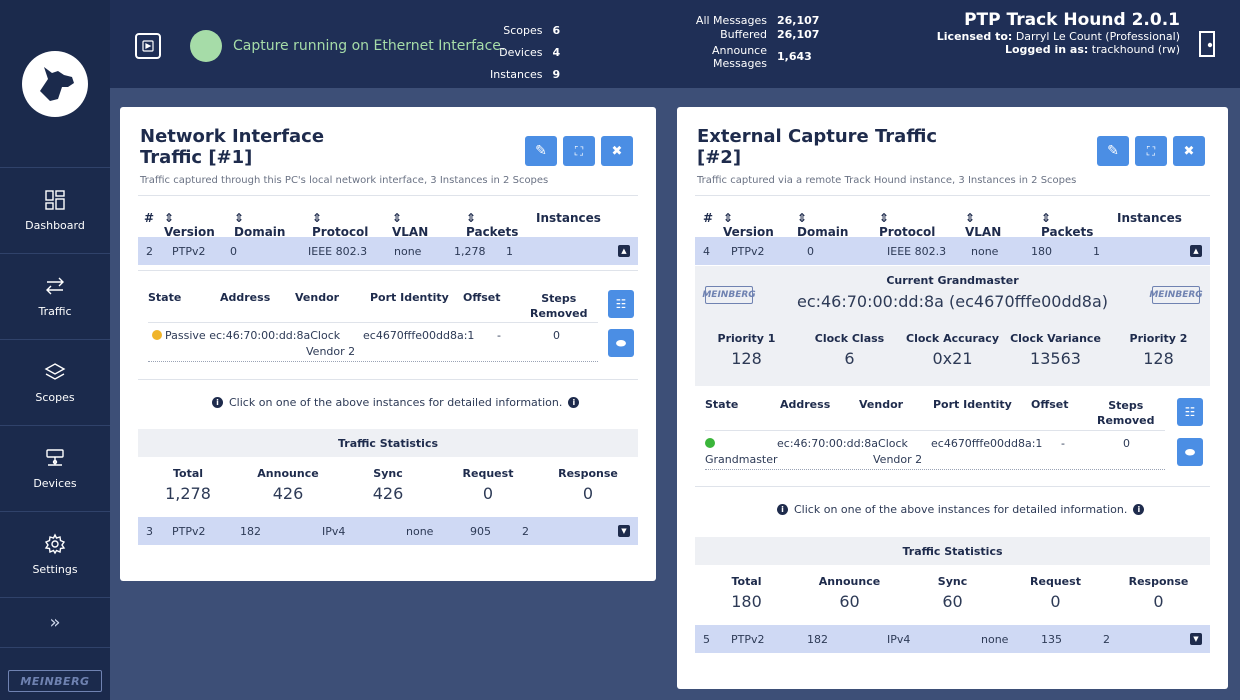  What do you see at coordinates (952, 280) in the screenshot?
I see `grandmaster-title: Current Grandmaster` at bounding box center [952, 280].